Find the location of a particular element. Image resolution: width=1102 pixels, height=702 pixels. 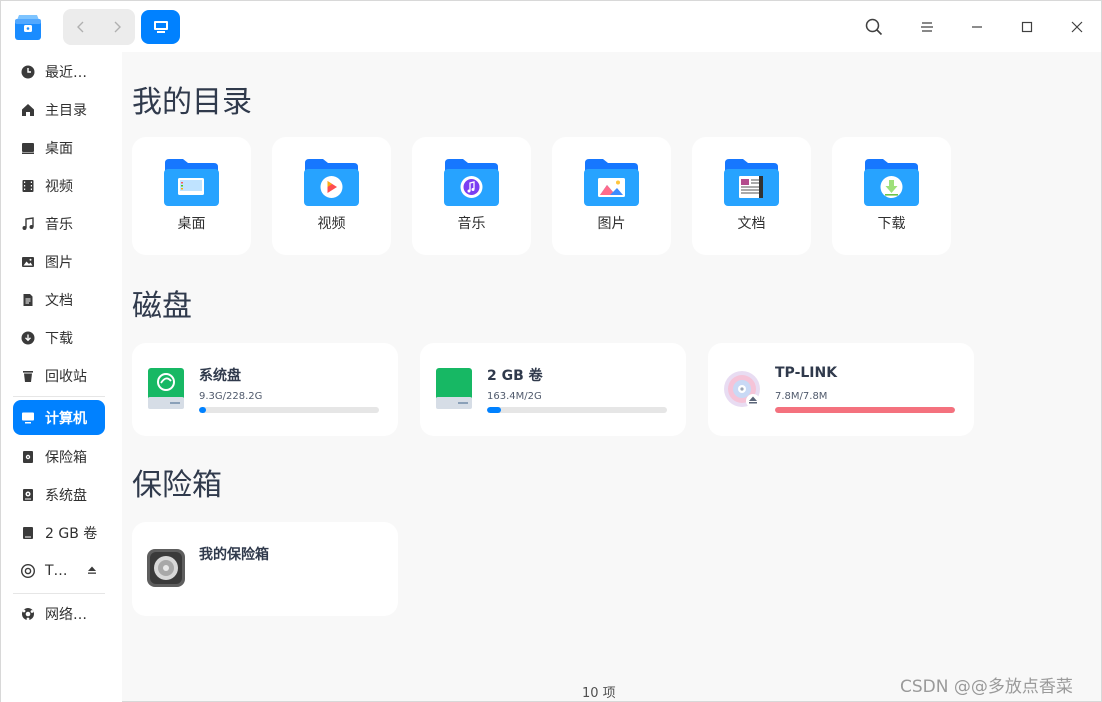

sidebar-item-label: 回收站 is located at coordinates (66, 376).